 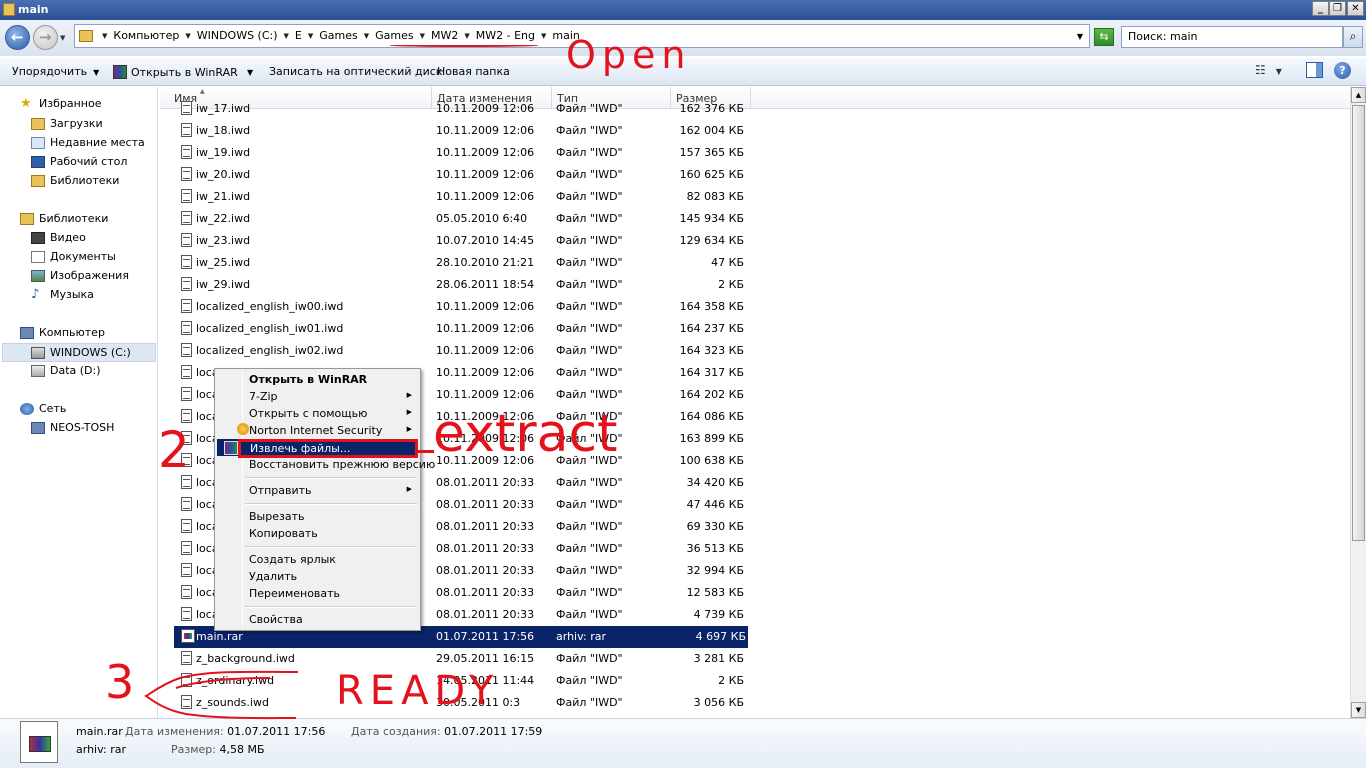 I want to click on breadcrumb-item: WINDOWS (C:) ▼, so click(x=243, y=35).